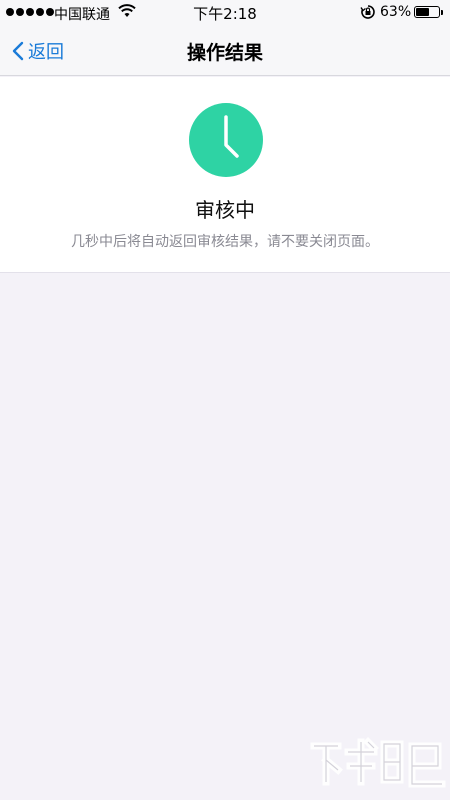 The height and width of the screenshot is (800, 450). What do you see at coordinates (225, 242) in the screenshot?
I see `review-status-description: 几秒中后将自动返回审核结果，请不要关闭页面。` at bounding box center [225, 242].